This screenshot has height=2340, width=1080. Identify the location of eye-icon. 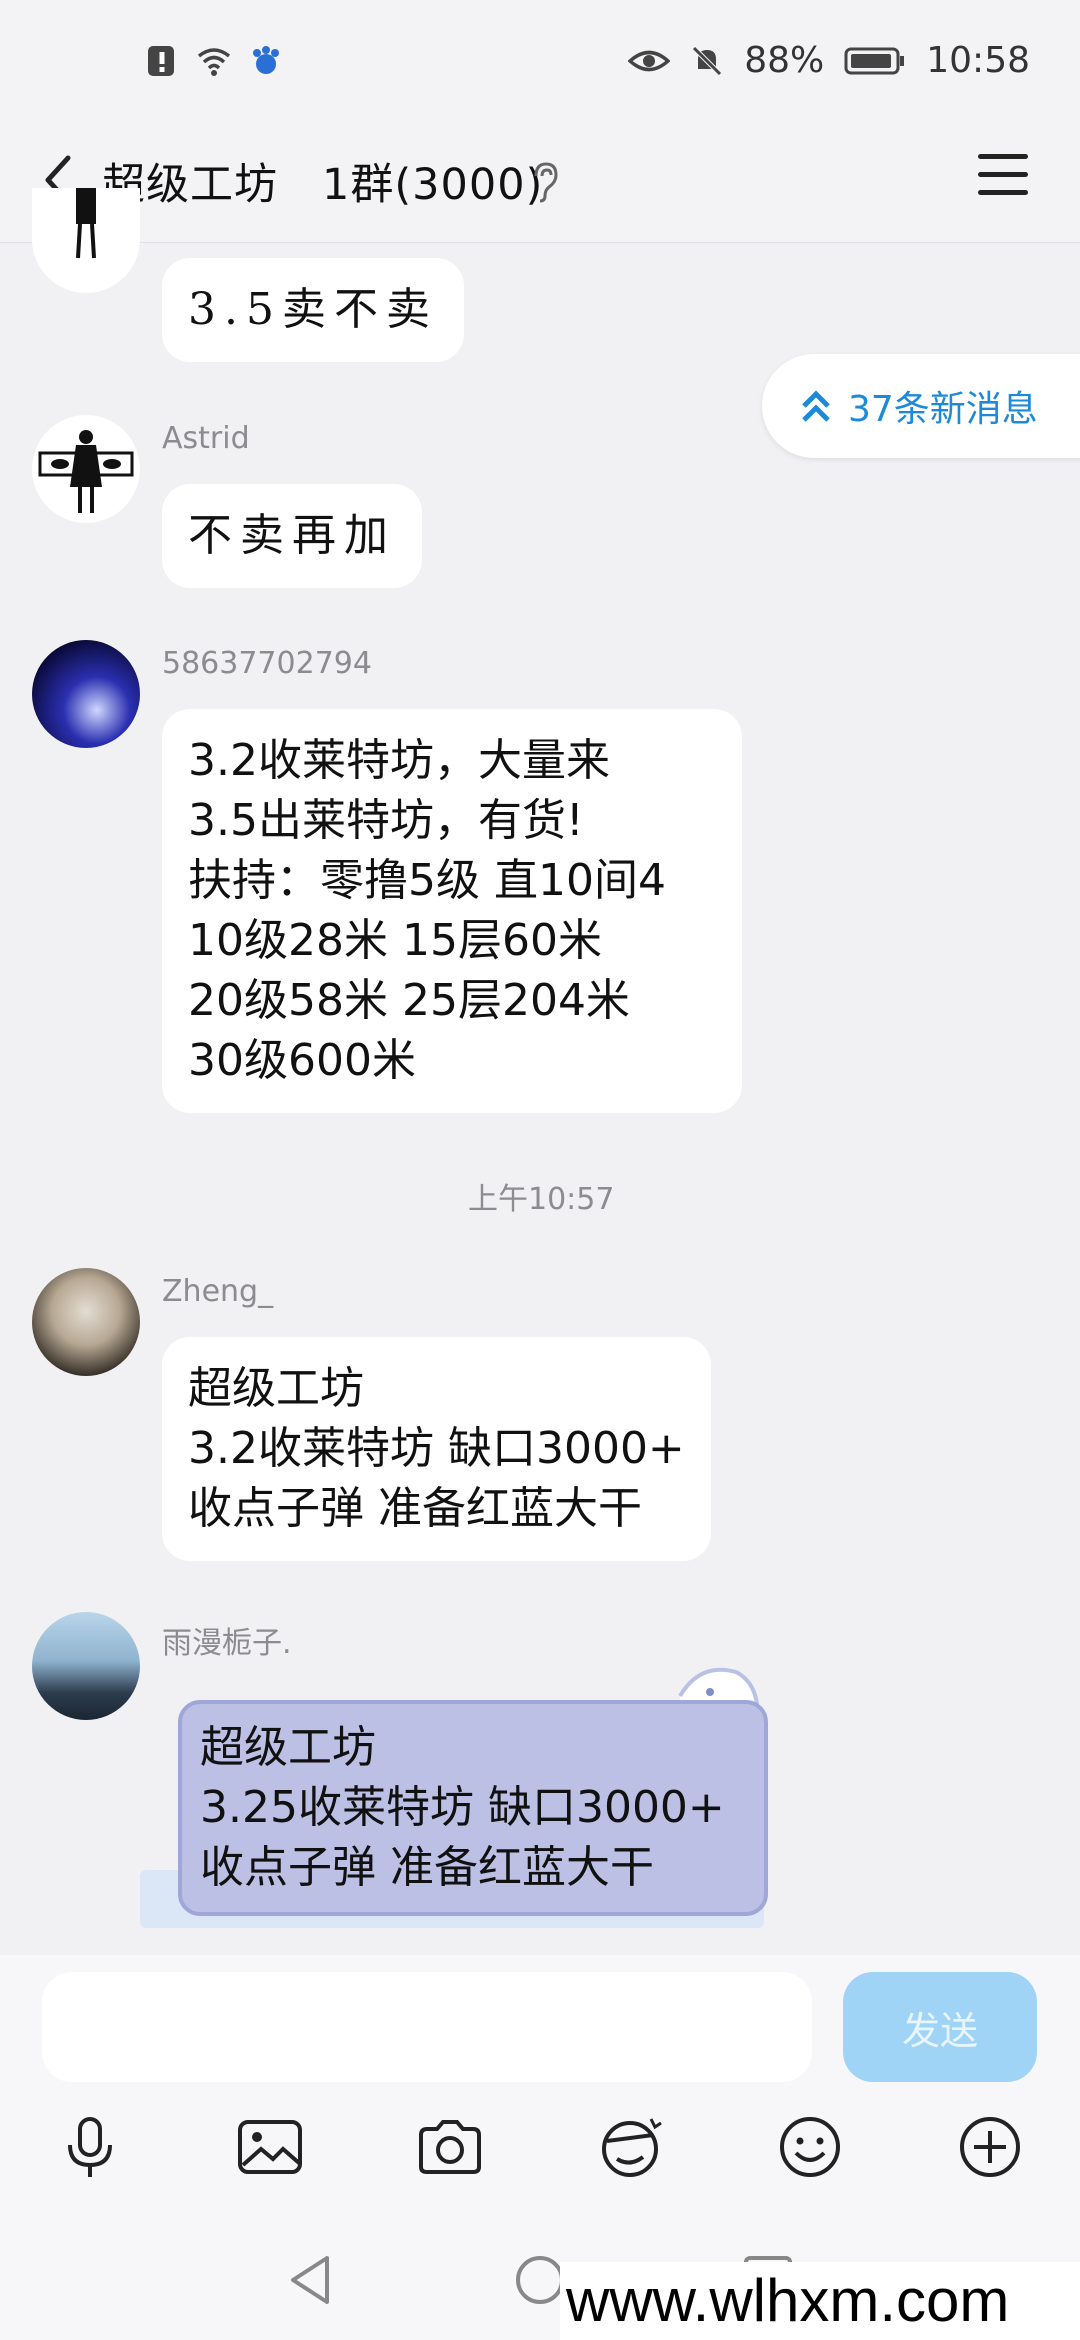
(649, 60).